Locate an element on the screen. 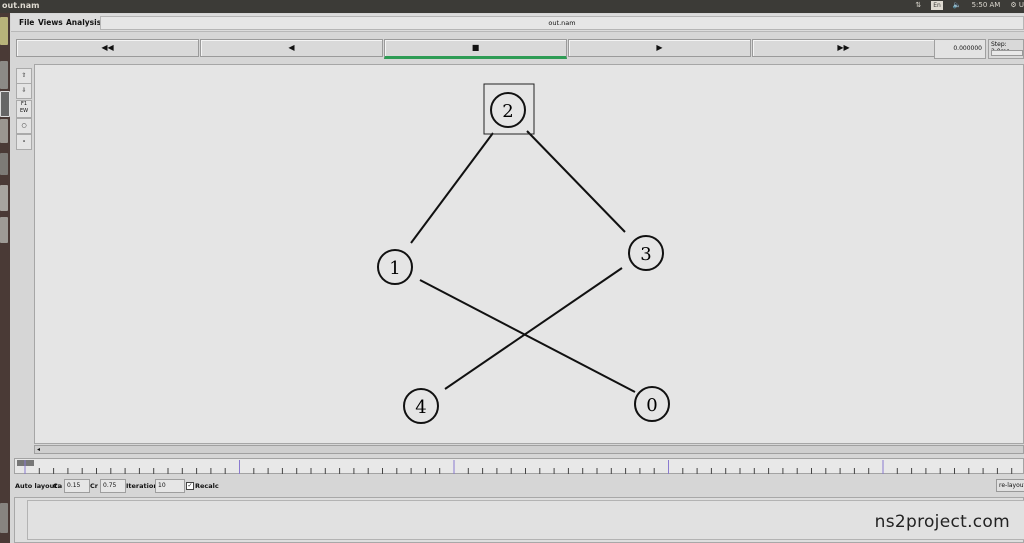 The image size is (1024, 543). node-3: 3 is located at coordinates (646, 253).